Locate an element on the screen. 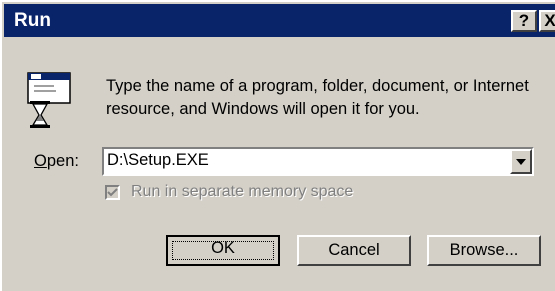  help-button: ? is located at coordinates (524, 21).